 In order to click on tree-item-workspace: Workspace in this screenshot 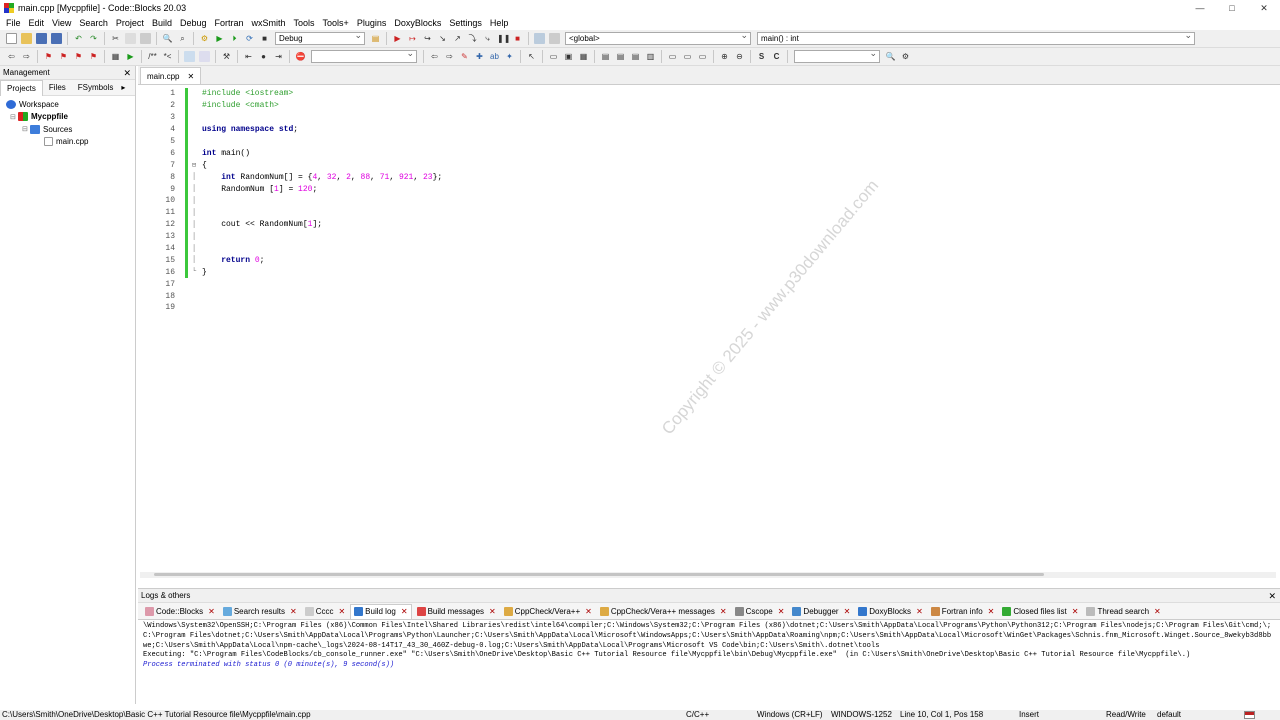, I will do `click(67, 104)`.